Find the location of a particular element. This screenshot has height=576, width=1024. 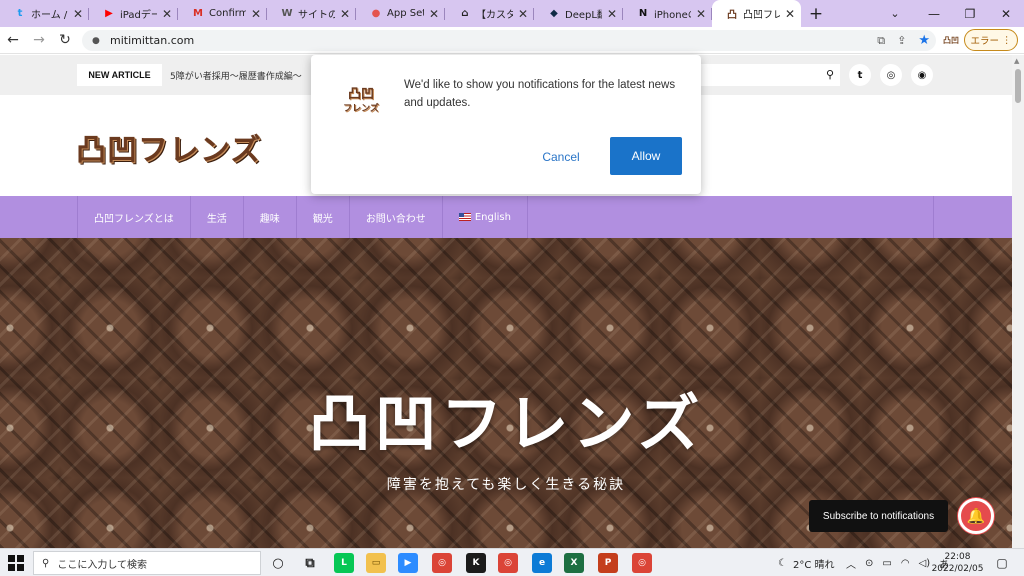

address-bar: ● mitimittan.com ⧉ ⇪ ★ is located at coordinates (509, 40).